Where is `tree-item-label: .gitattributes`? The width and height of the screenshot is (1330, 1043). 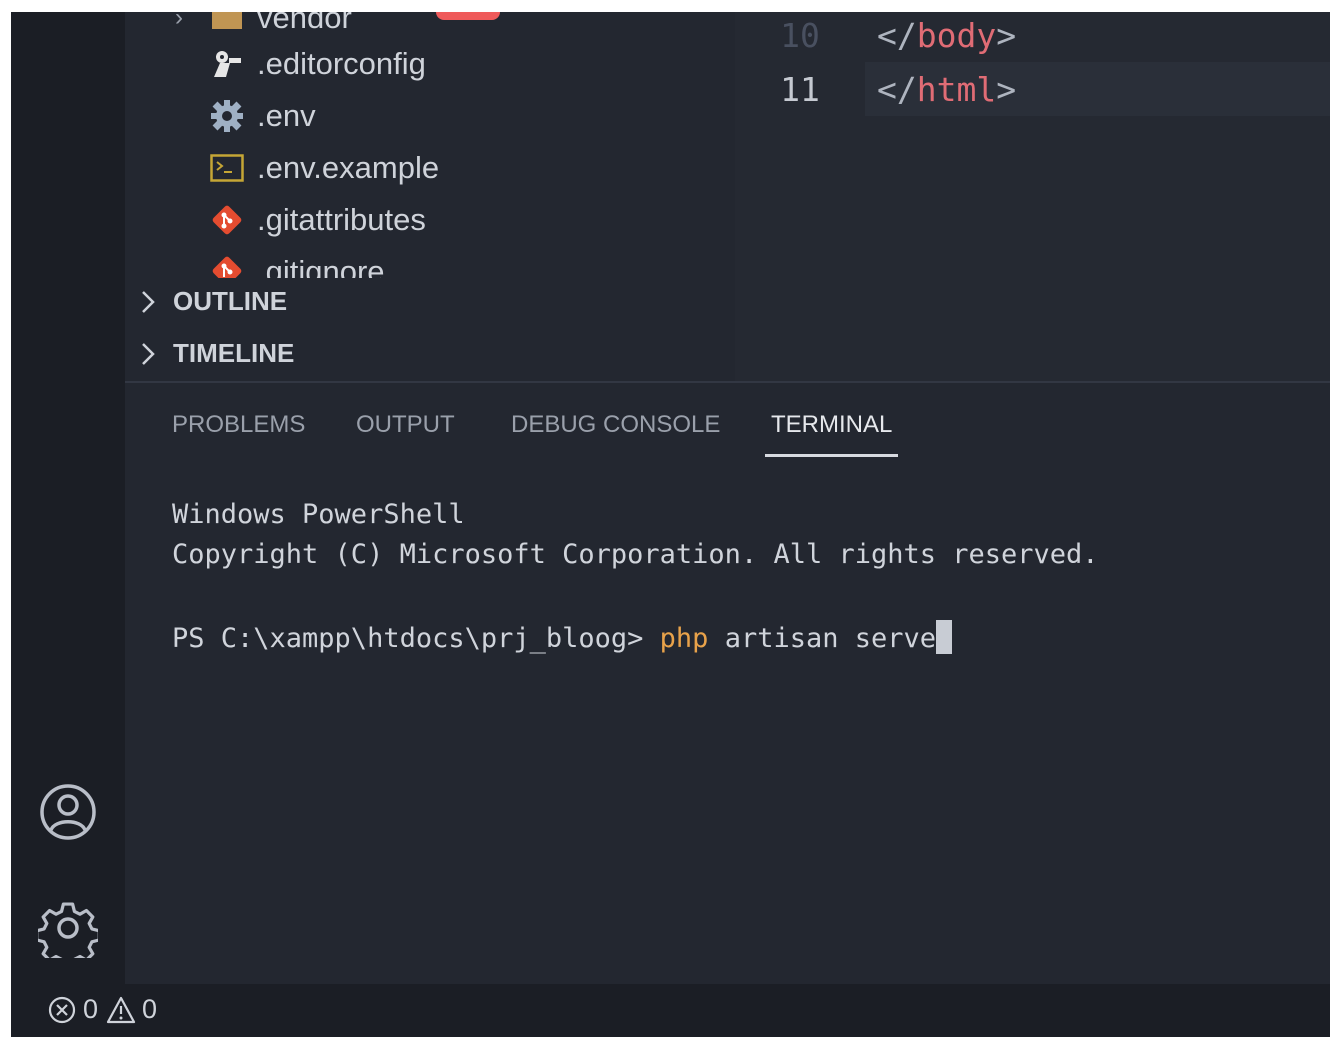 tree-item-label: .gitattributes is located at coordinates (341, 219).